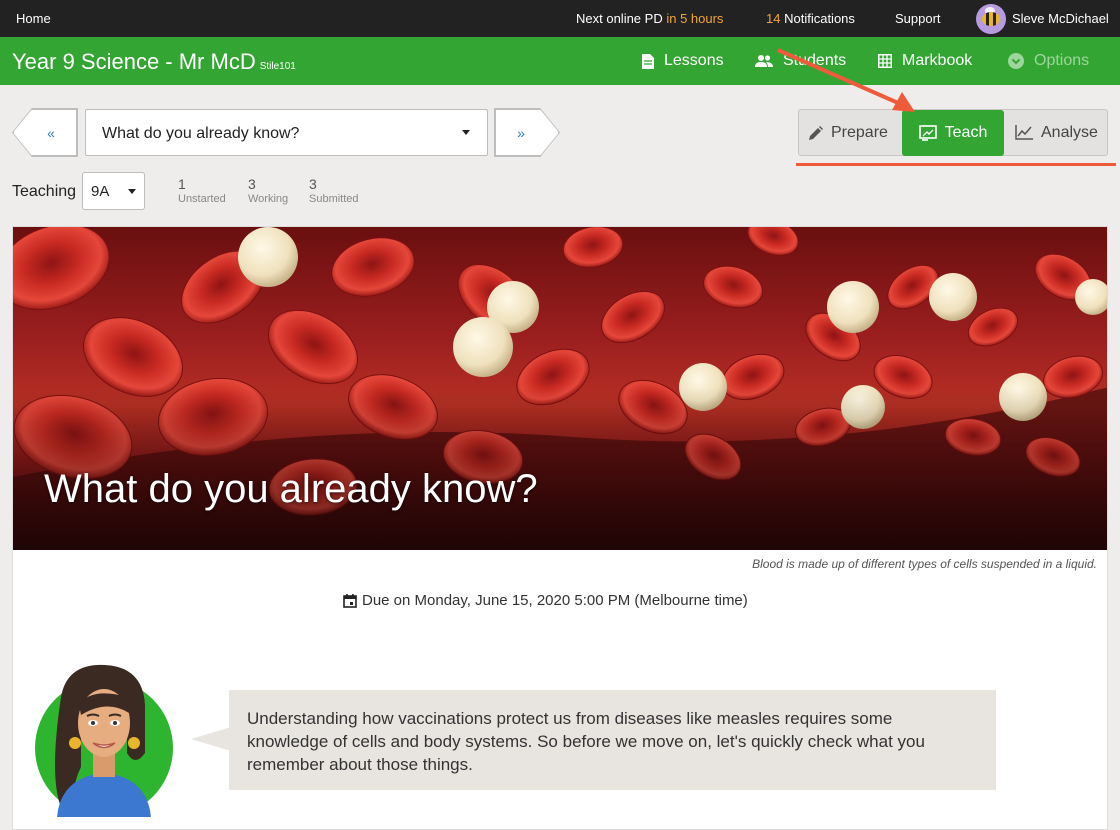  I want to click on mode-switcher: Prepare Teach Analyse, so click(953, 132).